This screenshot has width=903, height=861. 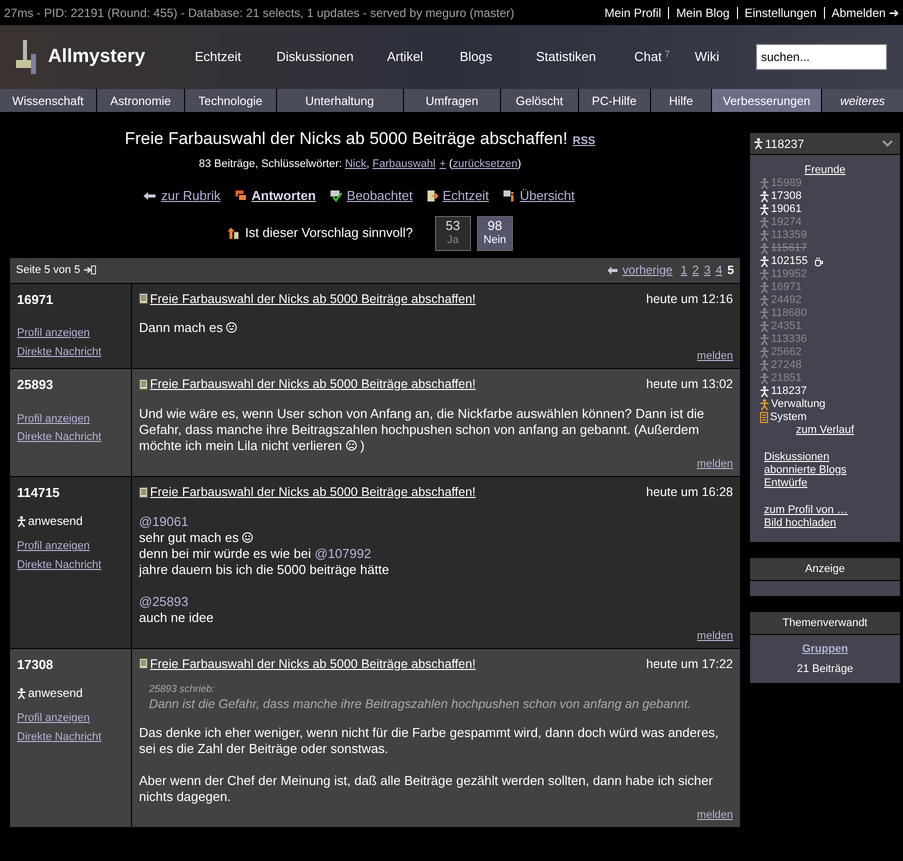 What do you see at coordinates (163, 521) in the screenshot?
I see `mention-link: @19061` at bounding box center [163, 521].